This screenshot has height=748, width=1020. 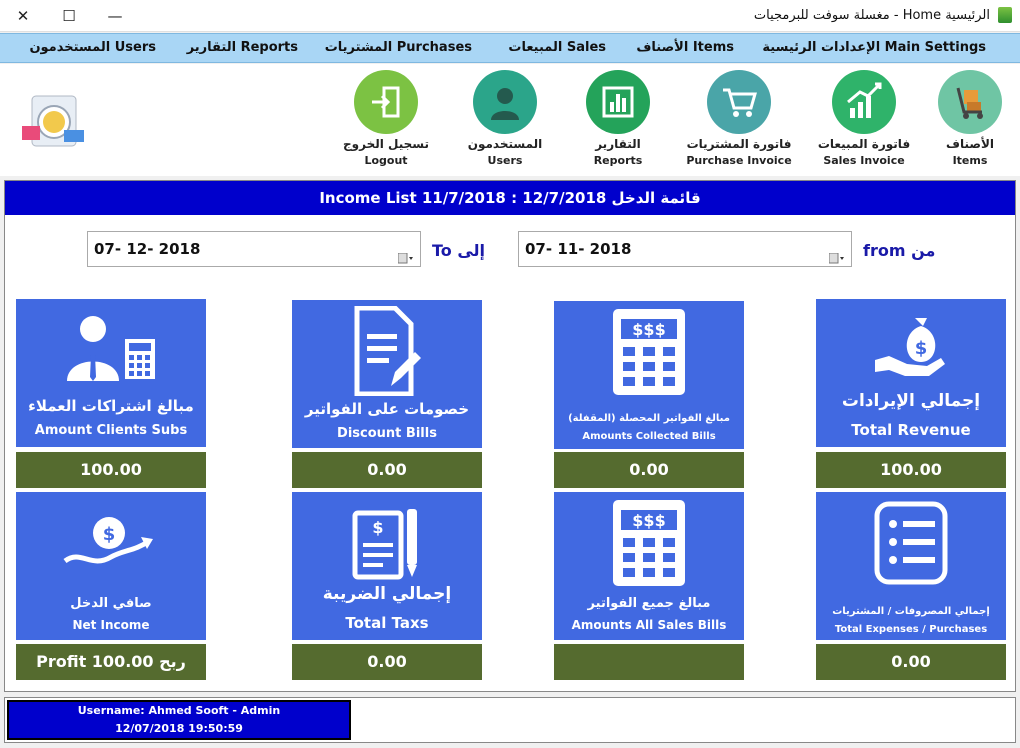 I want to click on toolbar-logout-button: تسجيل الخروج Logout, so click(x=386, y=118).